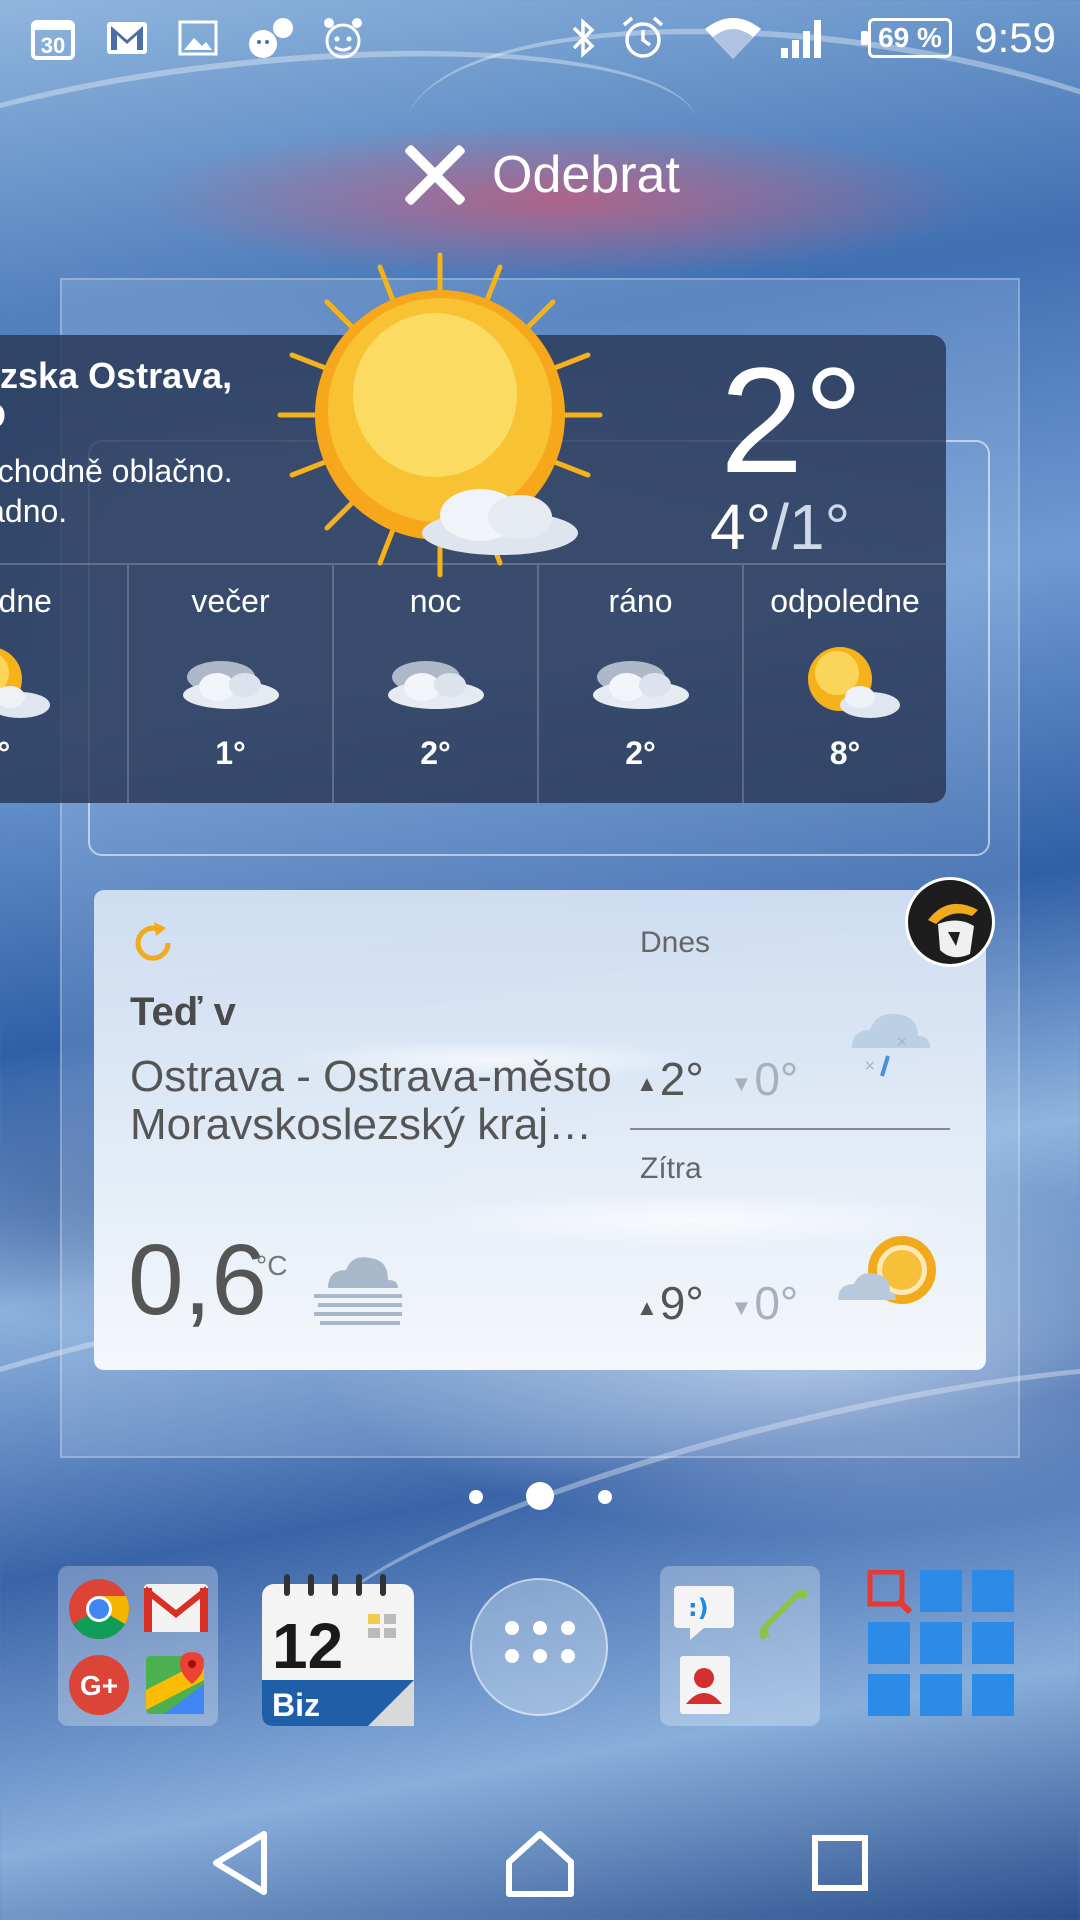  Describe the element at coordinates (34, 511) in the screenshot. I see `condition-text-line2: ladno.` at that location.